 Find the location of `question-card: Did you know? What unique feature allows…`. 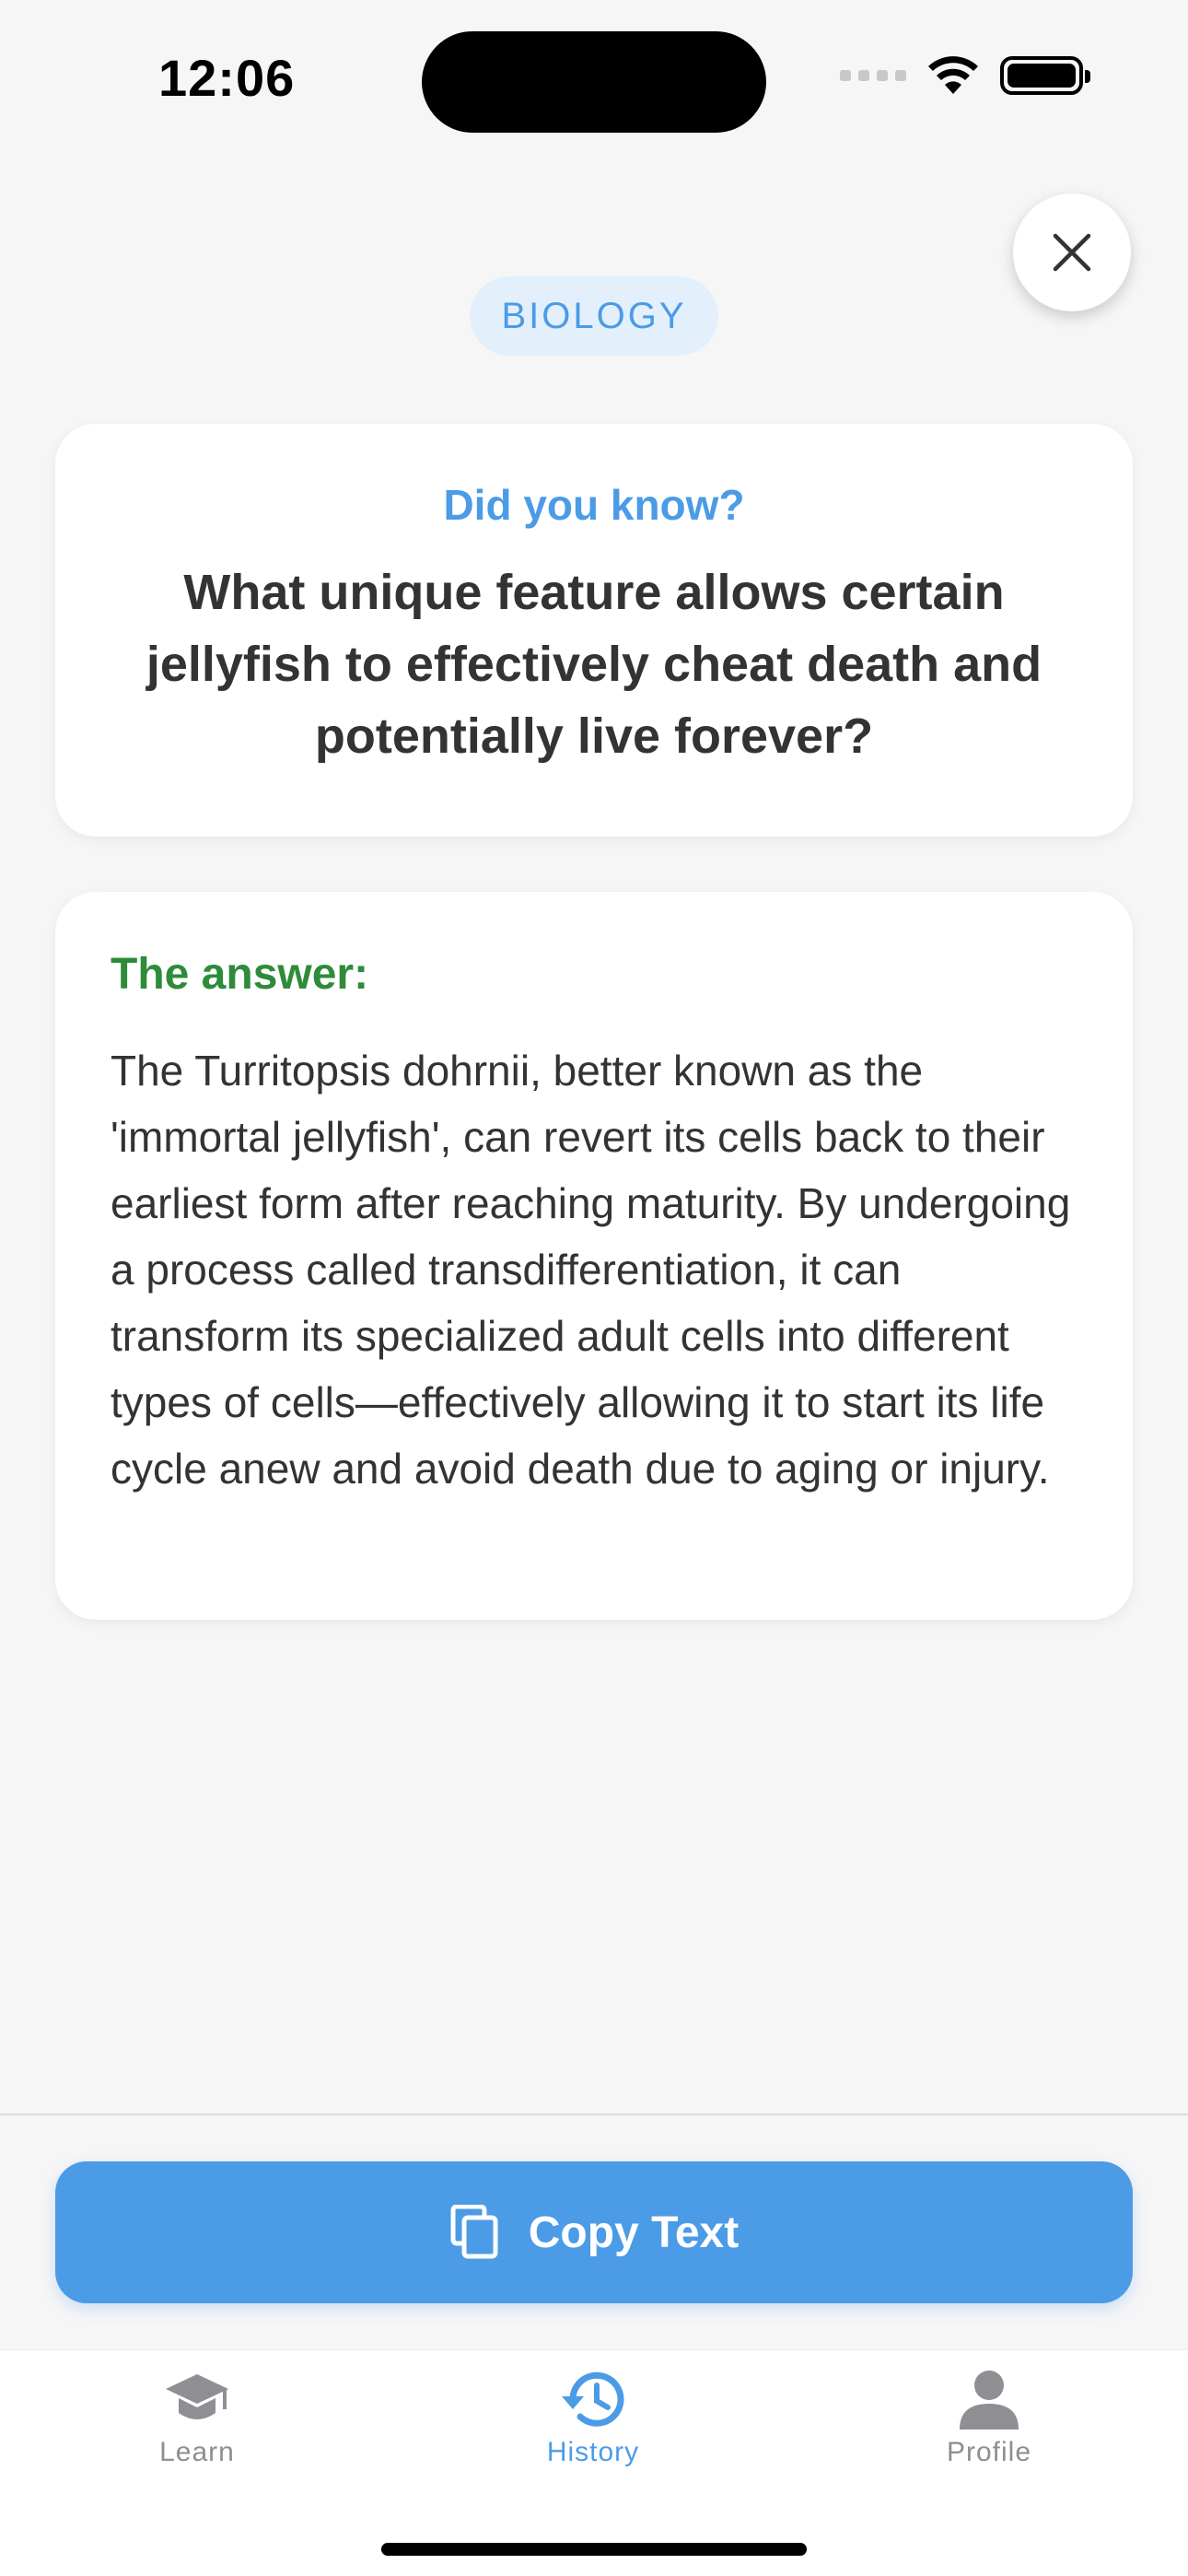

question-card: Did you know? What unique feature allows… is located at coordinates (594, 630).